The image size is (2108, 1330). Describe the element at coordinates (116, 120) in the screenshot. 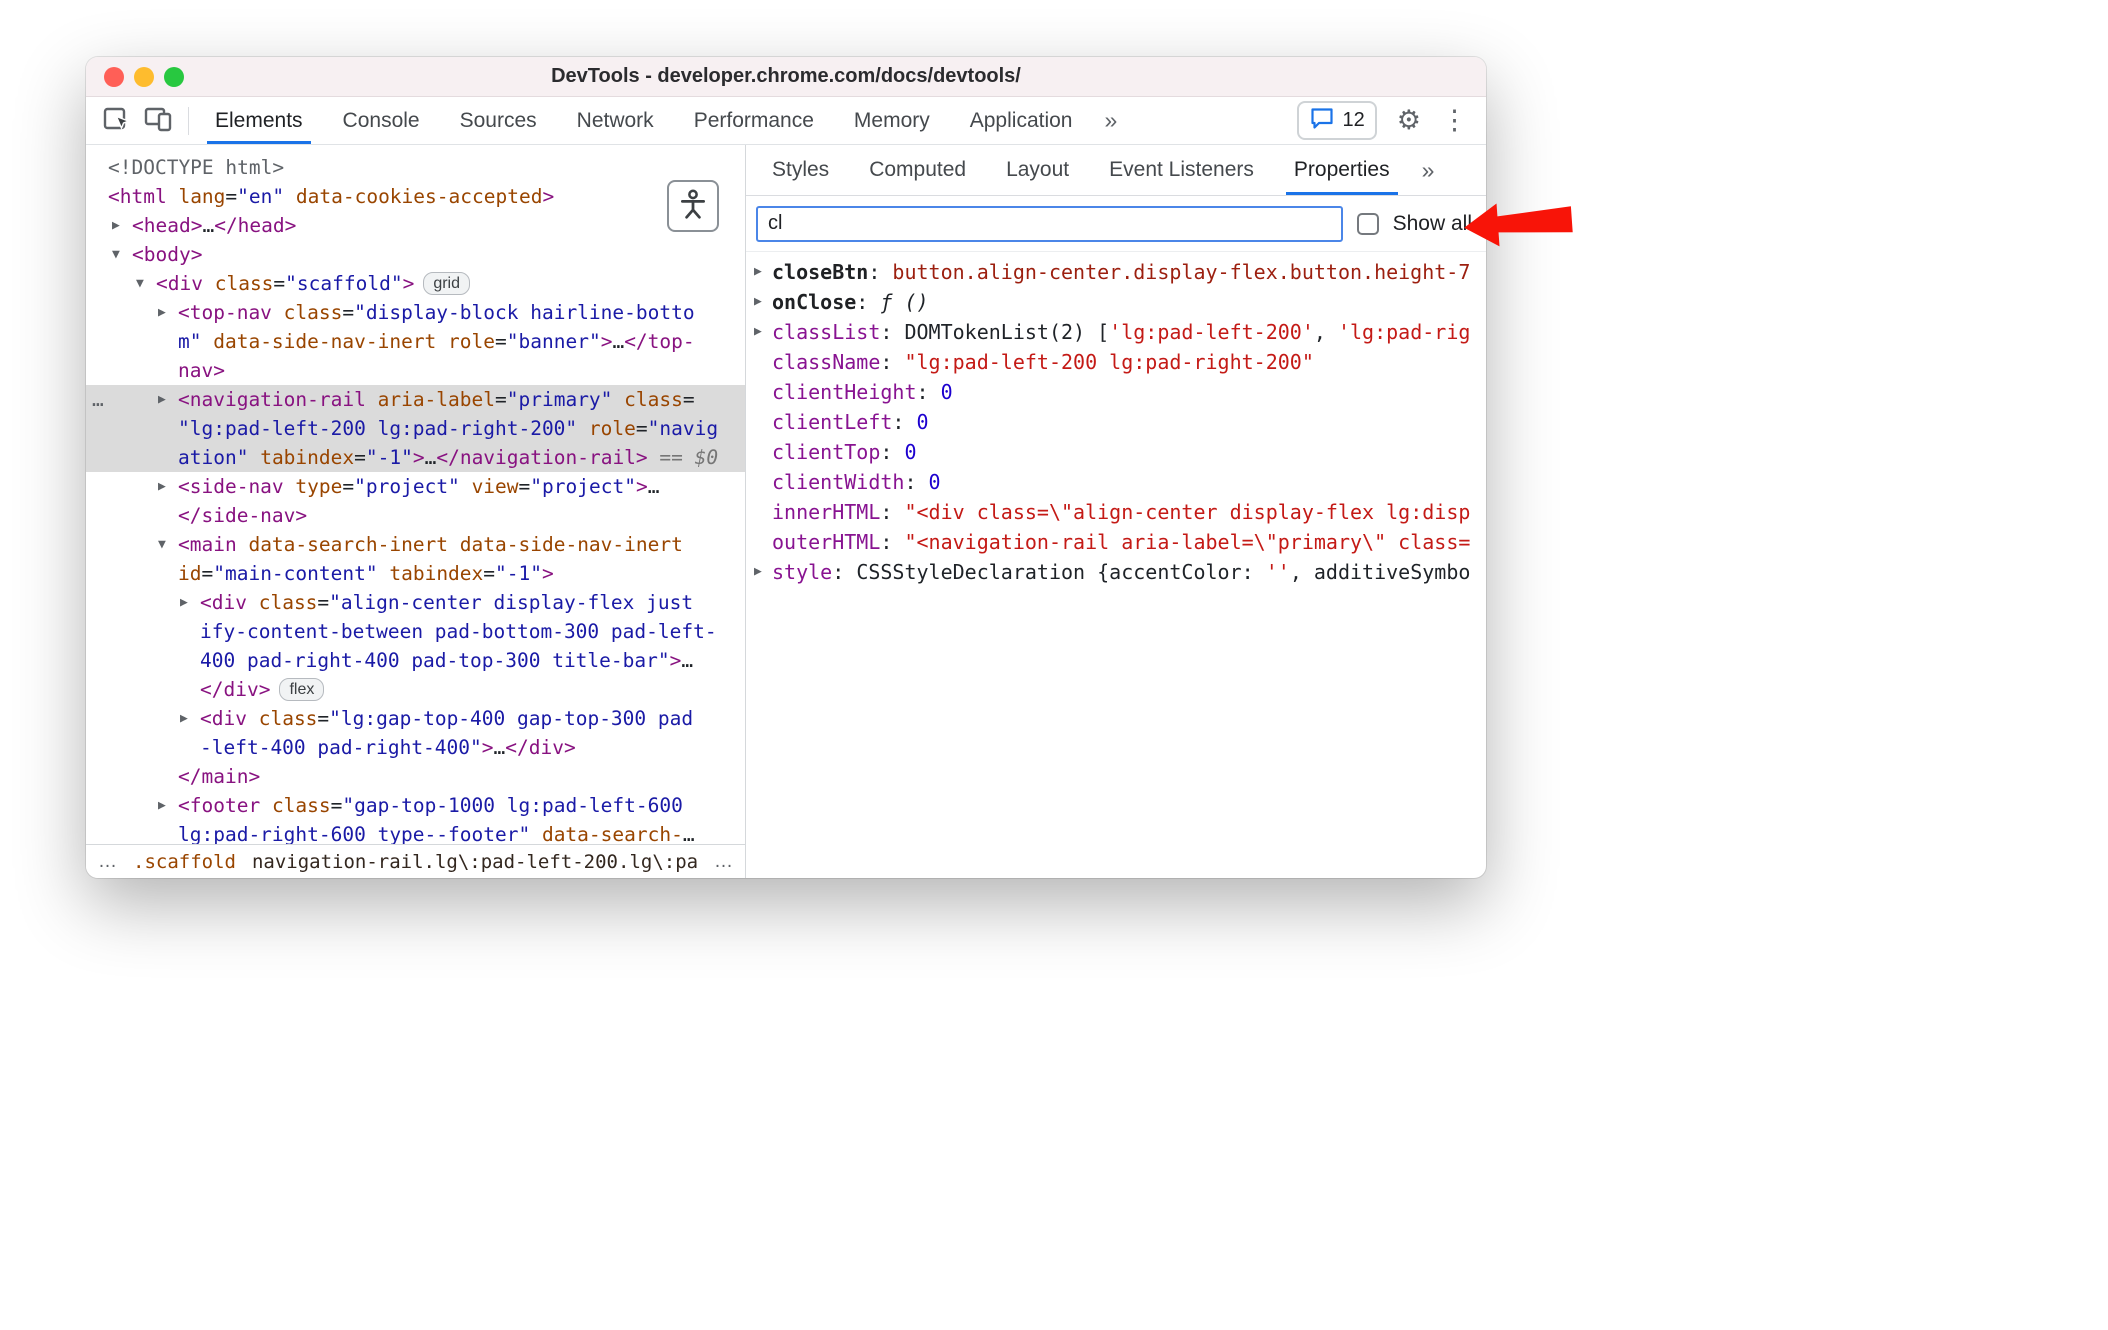

I see `inspect-icon` at that location.